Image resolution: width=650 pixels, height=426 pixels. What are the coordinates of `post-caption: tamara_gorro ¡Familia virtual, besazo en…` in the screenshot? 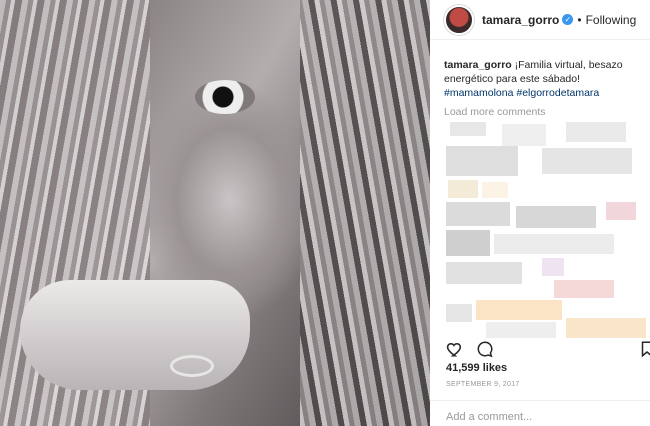 It's located at (540, 70).